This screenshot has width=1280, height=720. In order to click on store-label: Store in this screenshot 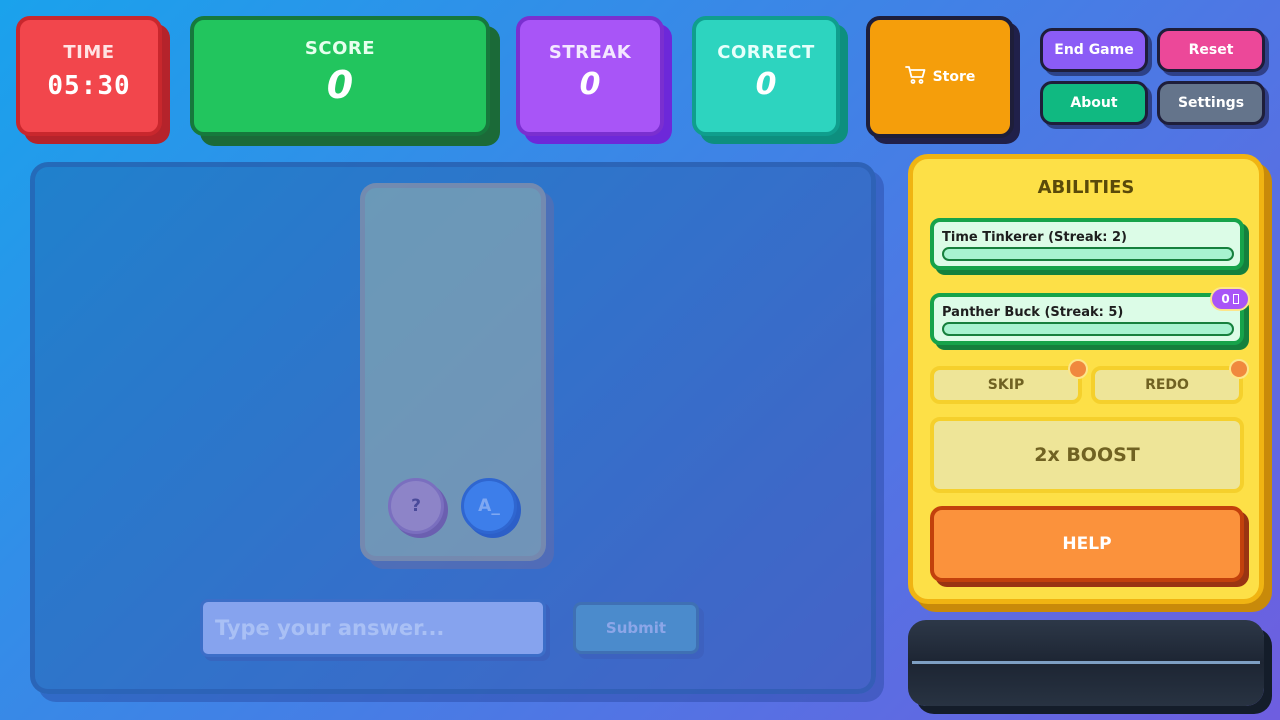, I will do `click(954, 77)`.